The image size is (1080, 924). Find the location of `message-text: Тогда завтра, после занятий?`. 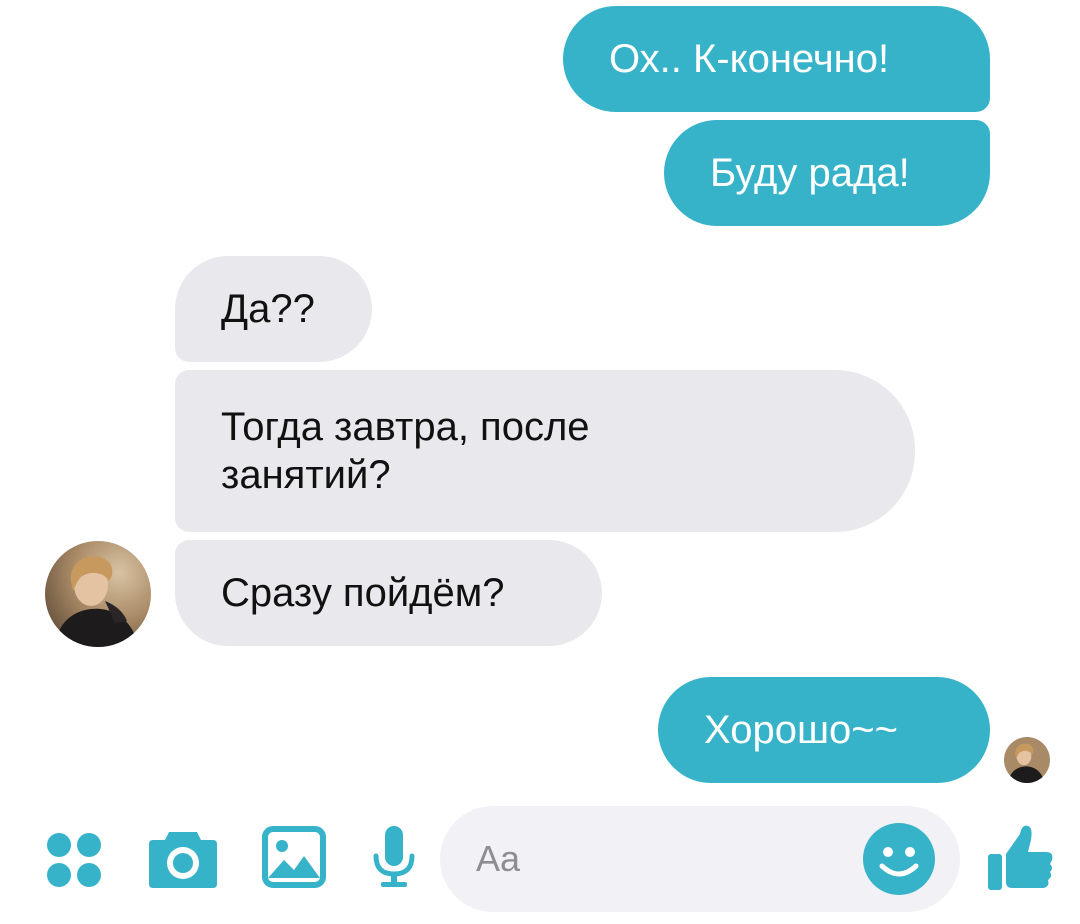

message-text: Тогда завтра, после занятий? is located at coordinates (405, 451).